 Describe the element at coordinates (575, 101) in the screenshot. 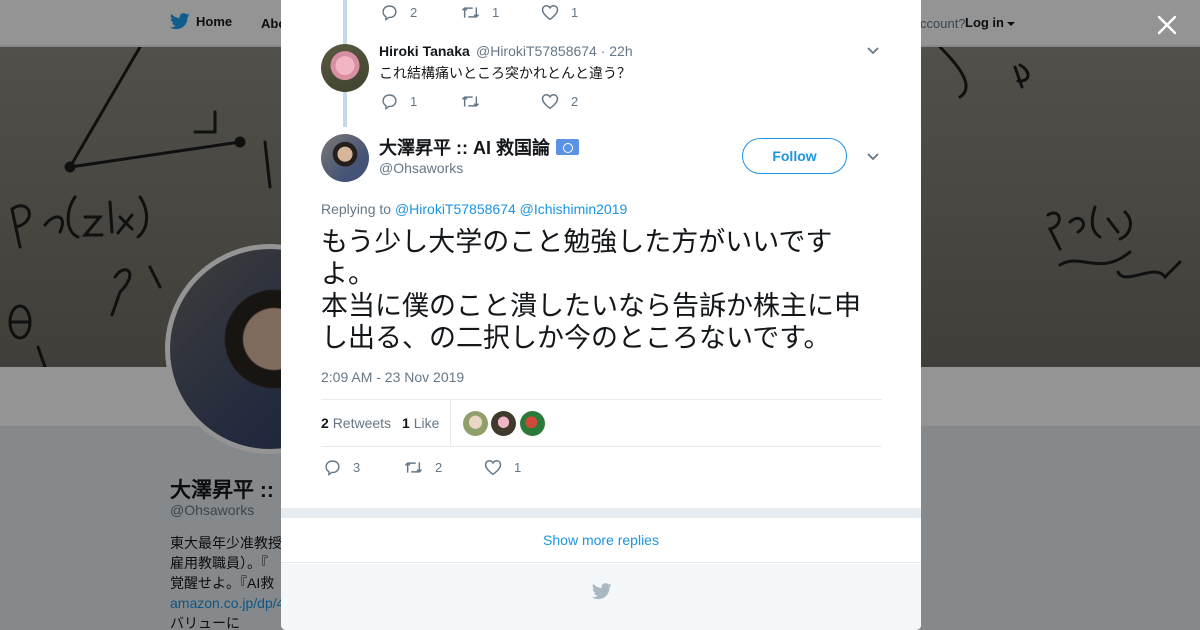

I see `like-count: 2` at that location.